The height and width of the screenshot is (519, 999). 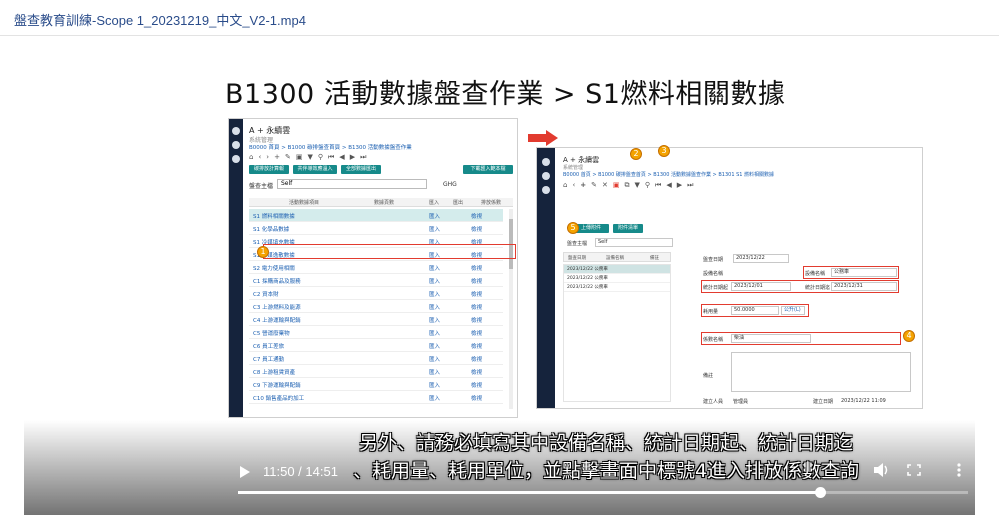 What do you see at coordinates (881, 470) in the screenshot?
I see `volume-icon` at bounding box center [881, 470].